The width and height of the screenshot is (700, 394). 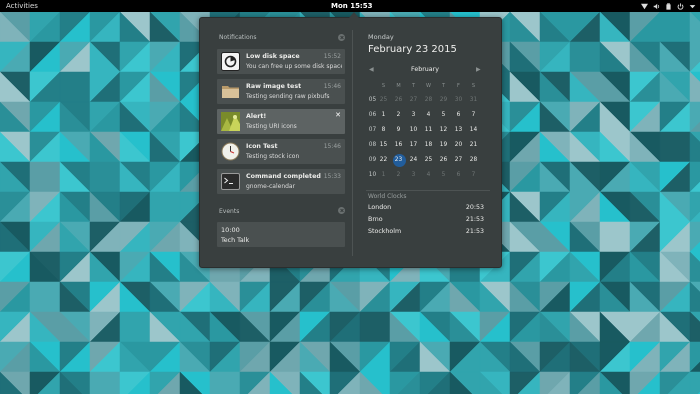 What do you see at coordinates (428, 145) in the screenshot?
I see `calendar-day: 18` at bounding box center [428, 145].